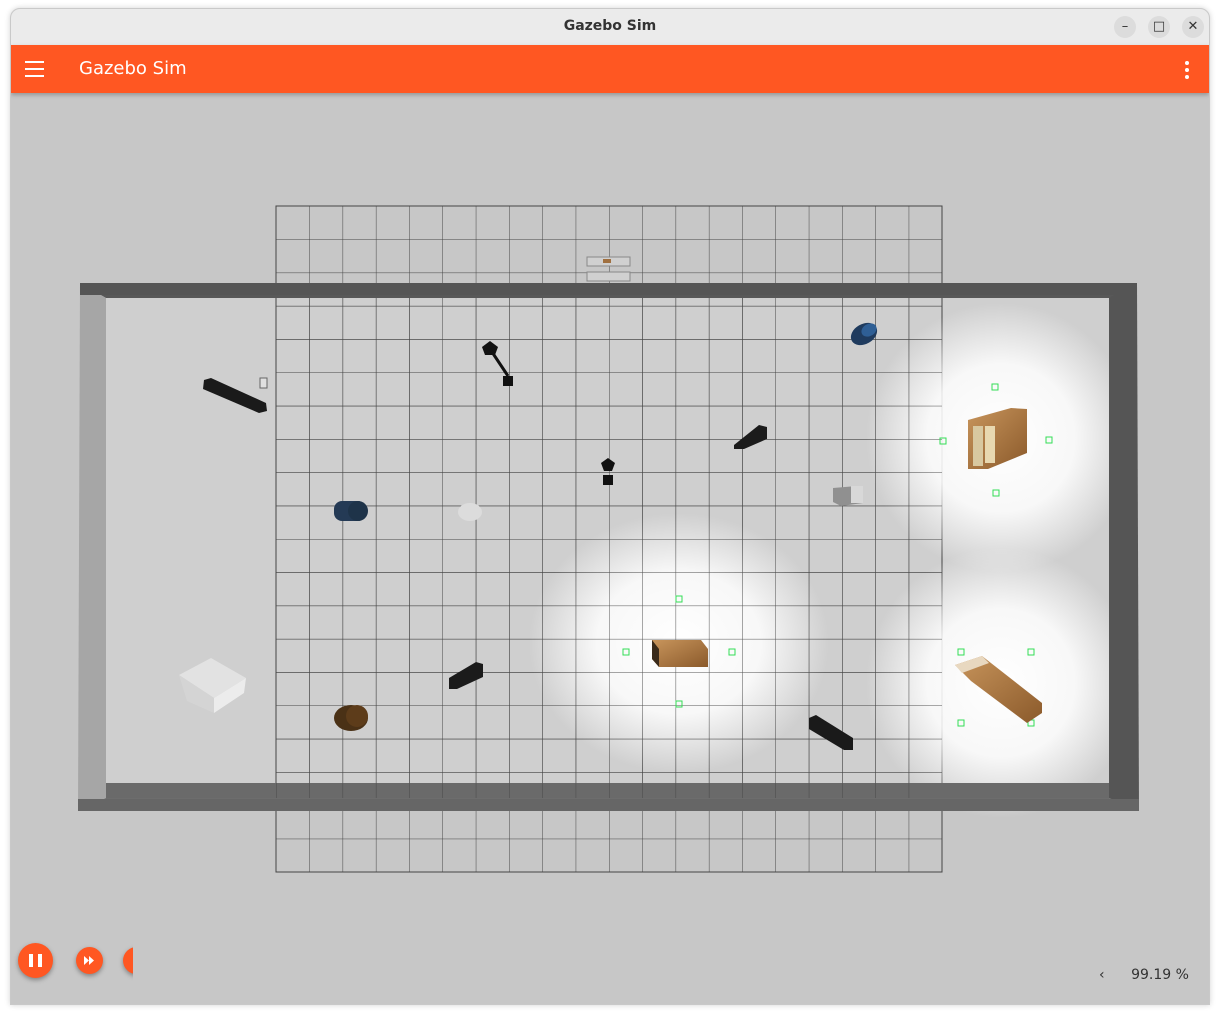 This screenshot has width=1220, height=1016. I want to click on close-button: ✕, so click(1193, 27).